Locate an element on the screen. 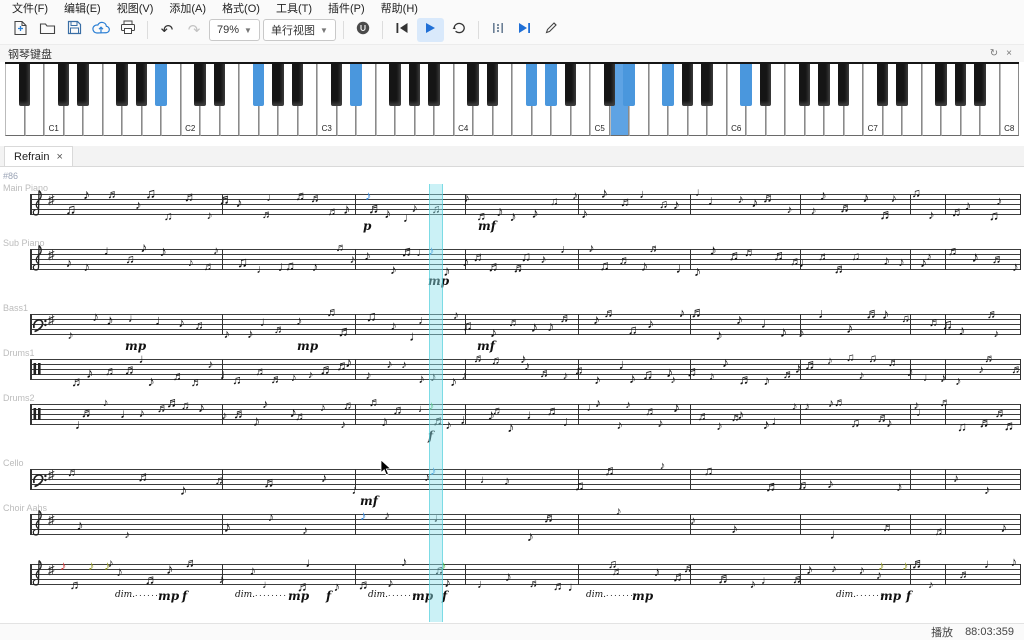  view-mode-select: 单行视图 ▼ is located at coordinates (299, 30).